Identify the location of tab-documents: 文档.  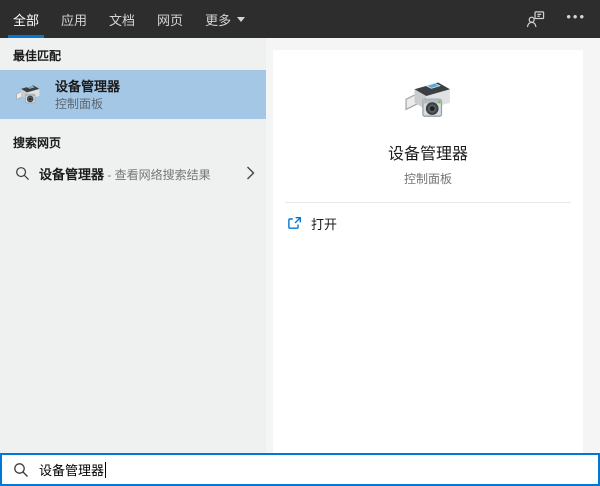
(122, 19).